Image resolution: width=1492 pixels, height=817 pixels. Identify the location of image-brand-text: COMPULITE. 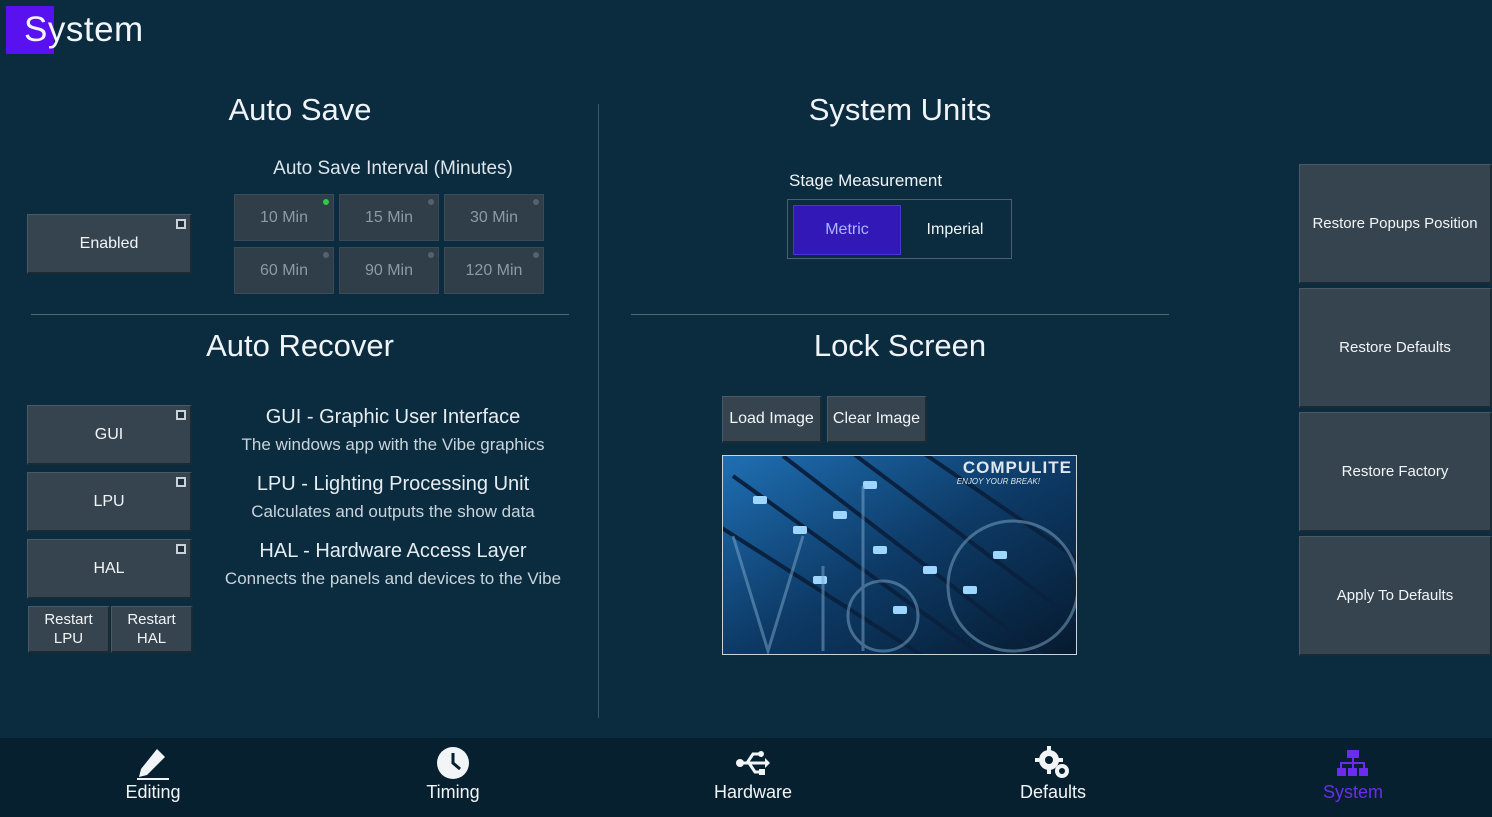
(1017, 467).